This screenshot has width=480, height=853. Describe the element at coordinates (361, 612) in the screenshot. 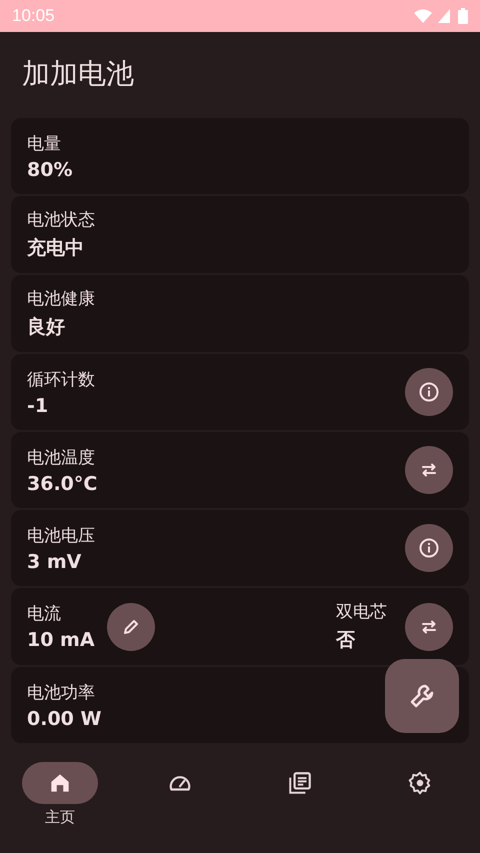

I see `card-label: 双电芯` at that location.